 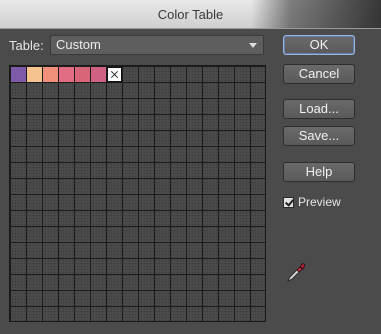 I want to click on table-select: Custom, so click(x=157, y=45).